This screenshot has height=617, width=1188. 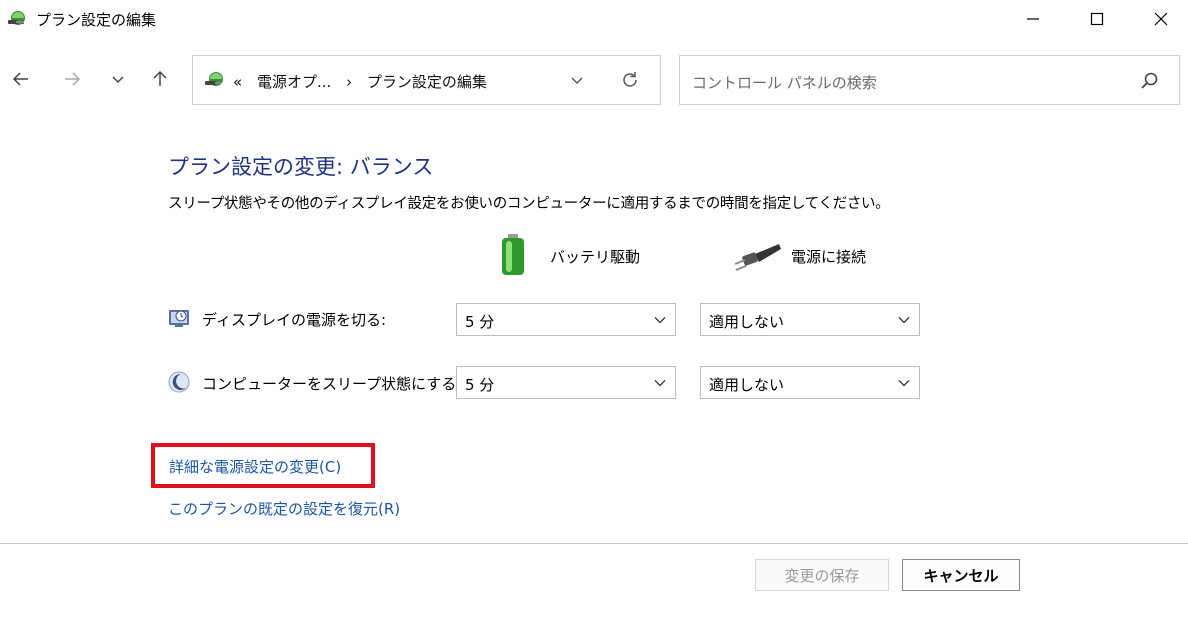 I want to click on minimize-button, so click(x=1033, y=19).